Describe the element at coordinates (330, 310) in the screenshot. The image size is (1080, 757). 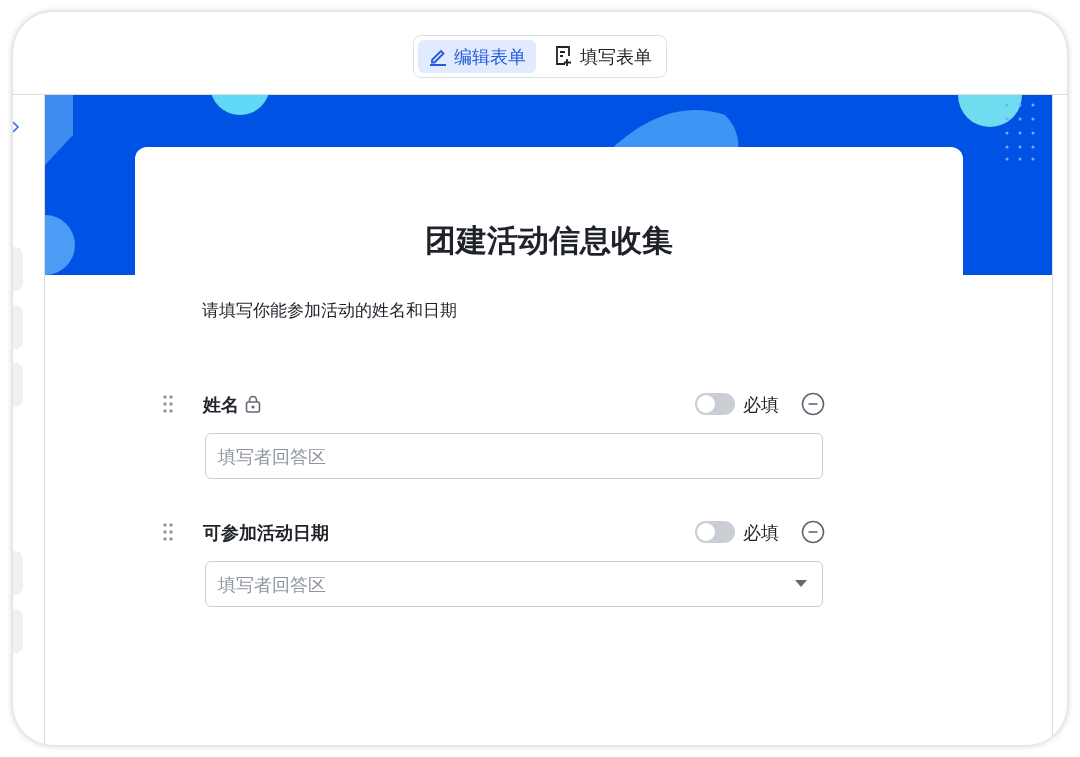
I see `form-description: 请填写你能参加活动的姓名和日期` at that location.